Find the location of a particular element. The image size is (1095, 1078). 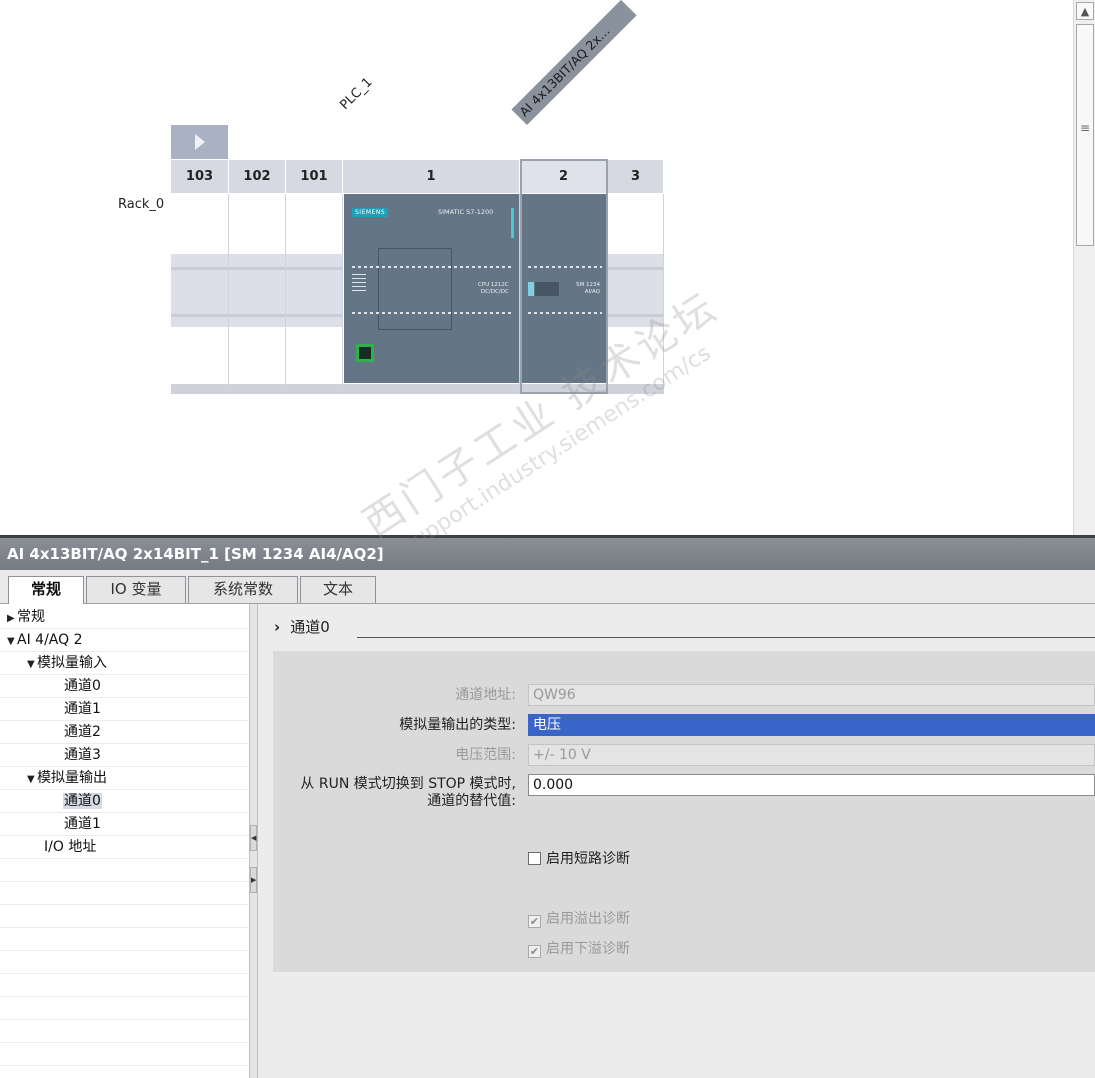

collapsed-arrow-icon: ▶ is located at coordinates (12, 619).